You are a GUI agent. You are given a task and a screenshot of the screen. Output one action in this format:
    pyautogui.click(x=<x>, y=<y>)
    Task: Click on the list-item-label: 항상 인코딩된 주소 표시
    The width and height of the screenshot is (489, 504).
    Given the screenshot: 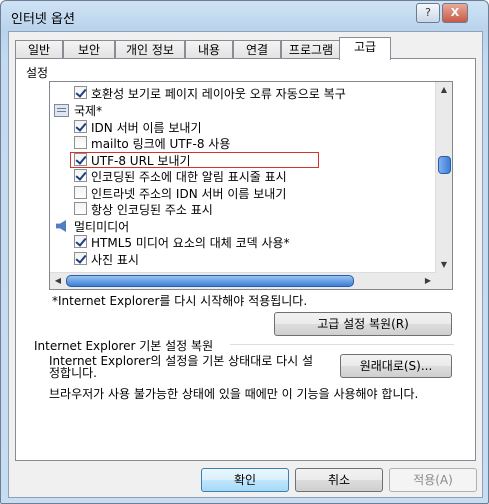 What is the action you would take?
    pyautogui.click(x=152, y=210)
    